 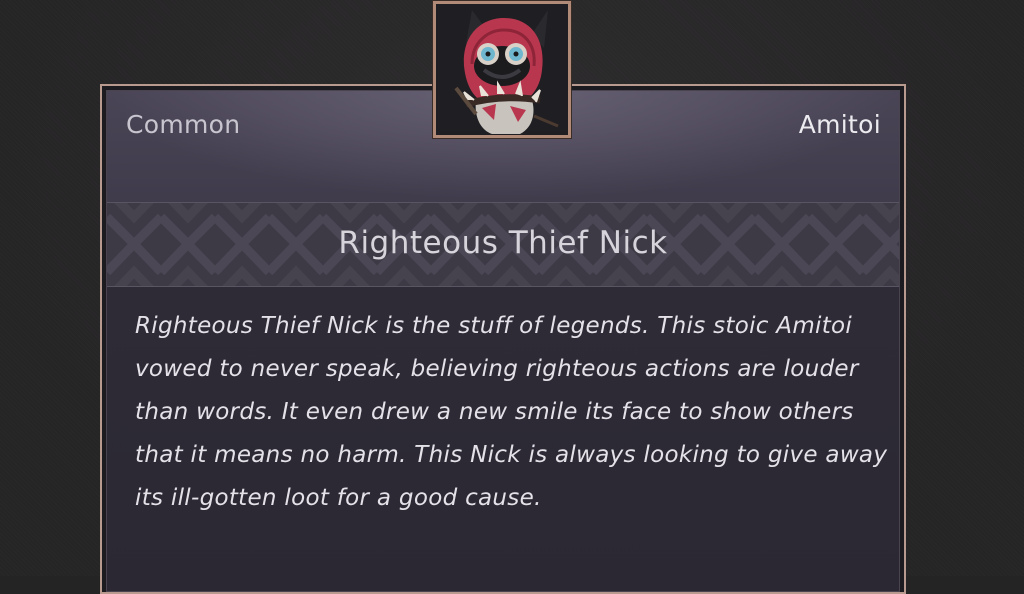 I want to click on title-banner: Righteous Thief Nick, so click(x=503, y=244).